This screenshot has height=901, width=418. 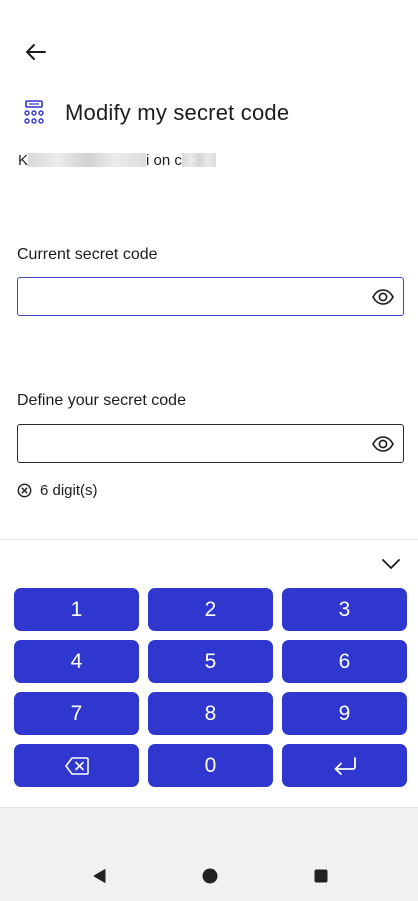 I want to click on nav-back-button, so click(x=100, y=876).